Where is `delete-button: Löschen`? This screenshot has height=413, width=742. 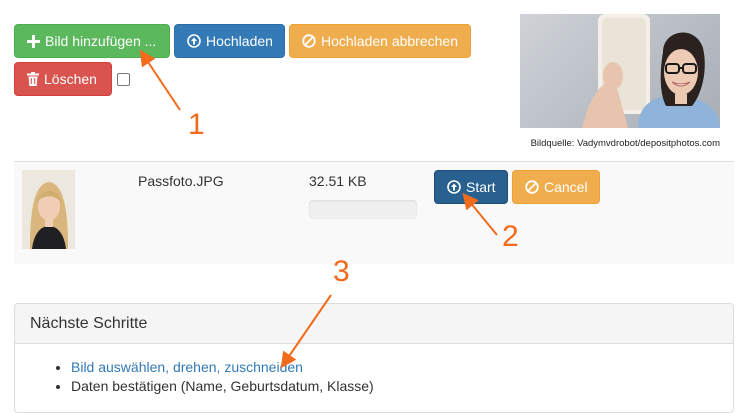 delete-button: Löschen is located at coordinates (63, 79).